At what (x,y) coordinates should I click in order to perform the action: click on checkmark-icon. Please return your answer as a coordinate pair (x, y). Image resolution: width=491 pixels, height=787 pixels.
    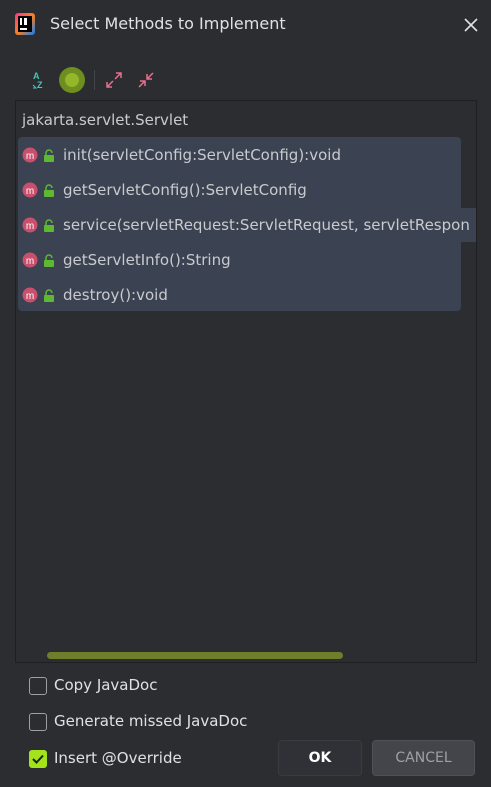
    Looking at the image, I should click on (38, 759).